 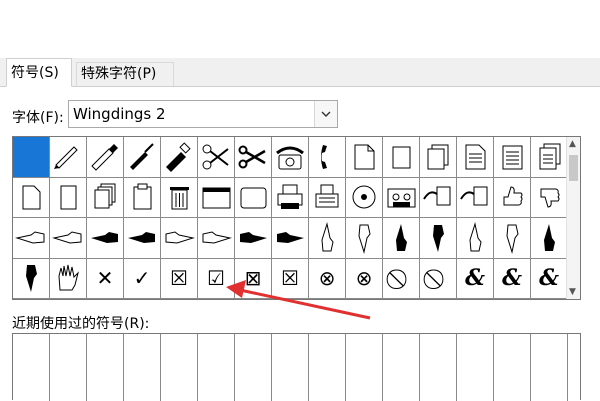 I want to click on annotation-arrow, so click(x=298, y=300).